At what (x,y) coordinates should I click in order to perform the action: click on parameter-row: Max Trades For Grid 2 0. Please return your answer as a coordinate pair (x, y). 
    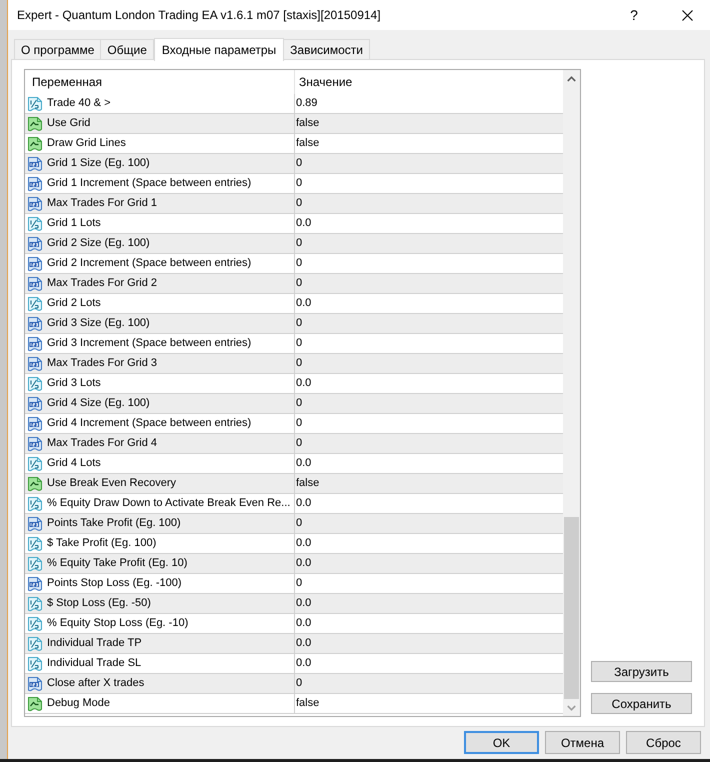
    Looking at the image, I should click on (294, 284).